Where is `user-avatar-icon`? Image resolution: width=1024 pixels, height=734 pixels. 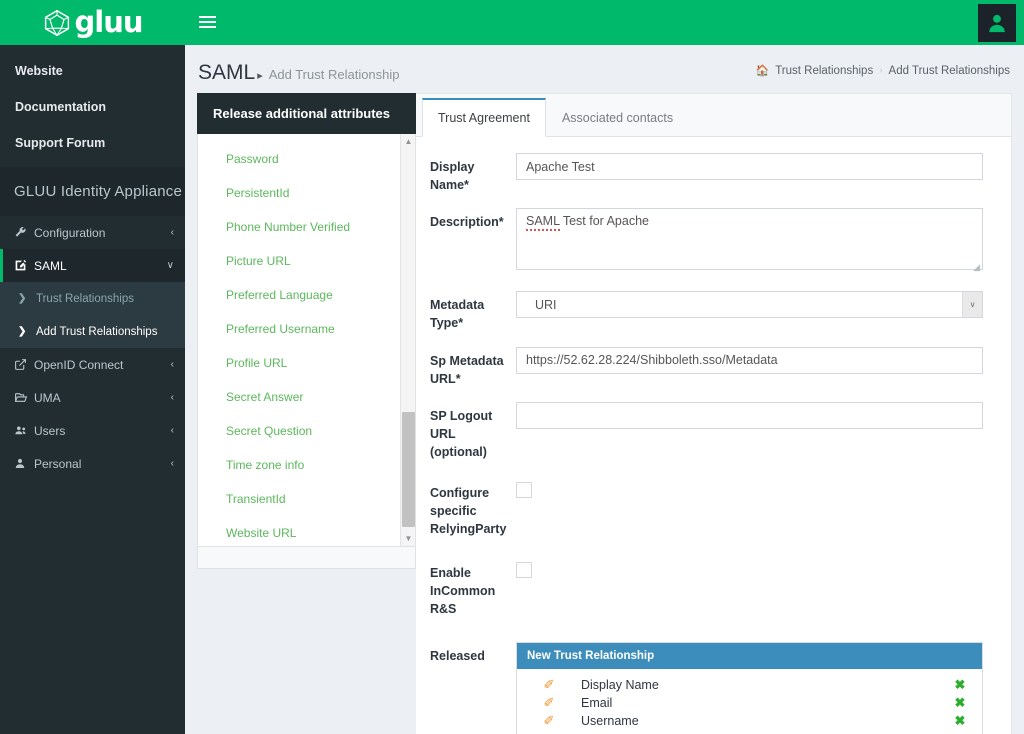
user-avatar-icon is located at coordinates (997, 23).